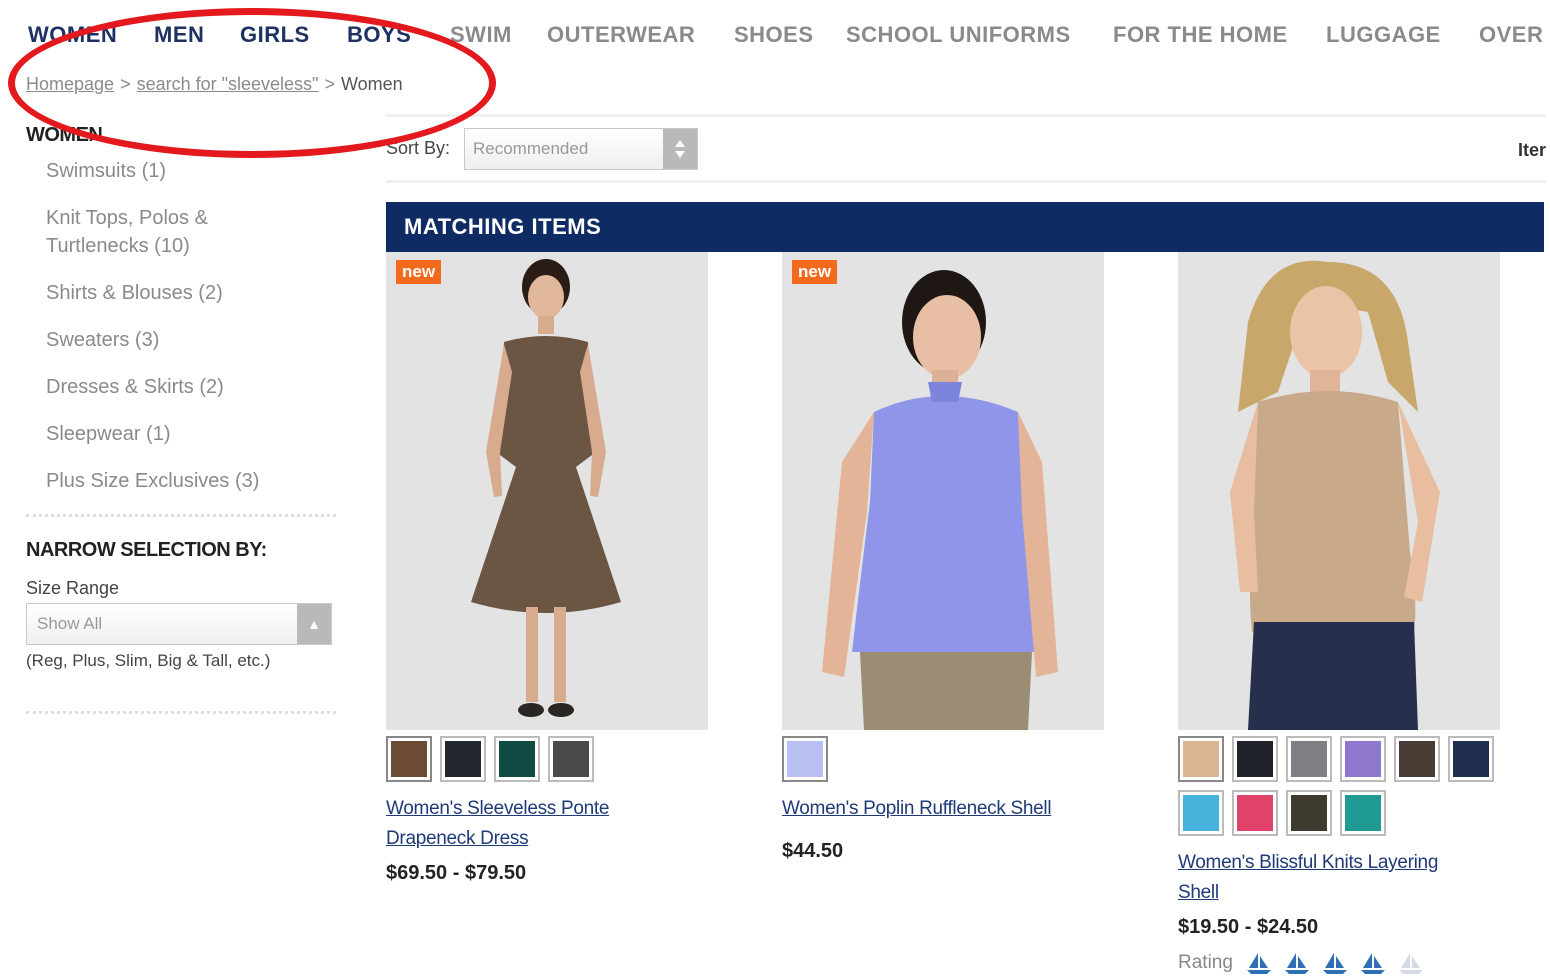 The image size is (1550, 977). I want to click on product-name-line: Shell, so click(1198, 892).